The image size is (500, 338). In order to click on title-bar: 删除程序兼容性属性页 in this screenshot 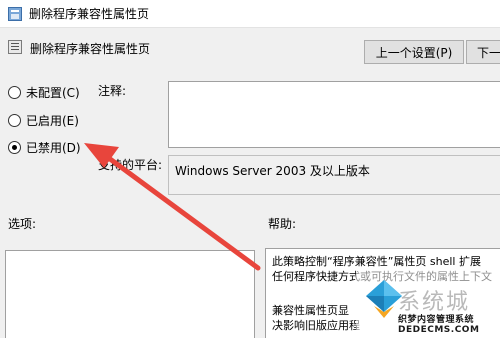, I will do `click(250, 14)`.